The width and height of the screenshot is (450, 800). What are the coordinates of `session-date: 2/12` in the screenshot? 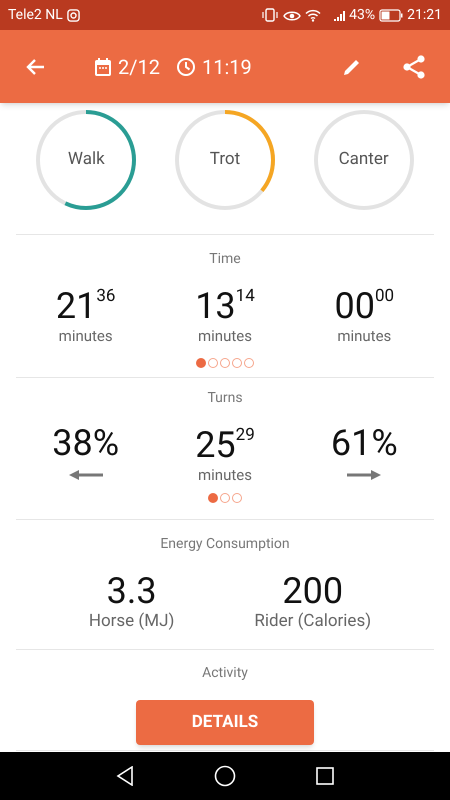 It's located at (139, 67).